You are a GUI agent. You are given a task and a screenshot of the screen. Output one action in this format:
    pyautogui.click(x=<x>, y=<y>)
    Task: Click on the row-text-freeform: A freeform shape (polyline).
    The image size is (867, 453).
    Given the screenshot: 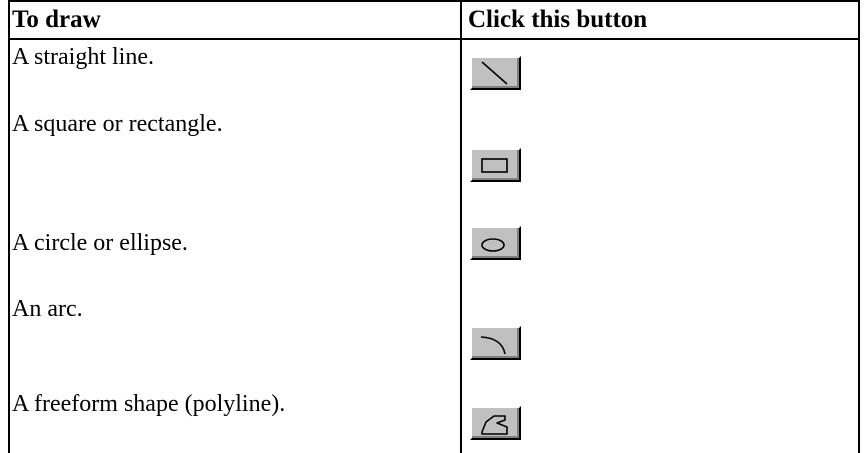 What is the action you would take?
    pyautogui.click(x=149, y=404)
    